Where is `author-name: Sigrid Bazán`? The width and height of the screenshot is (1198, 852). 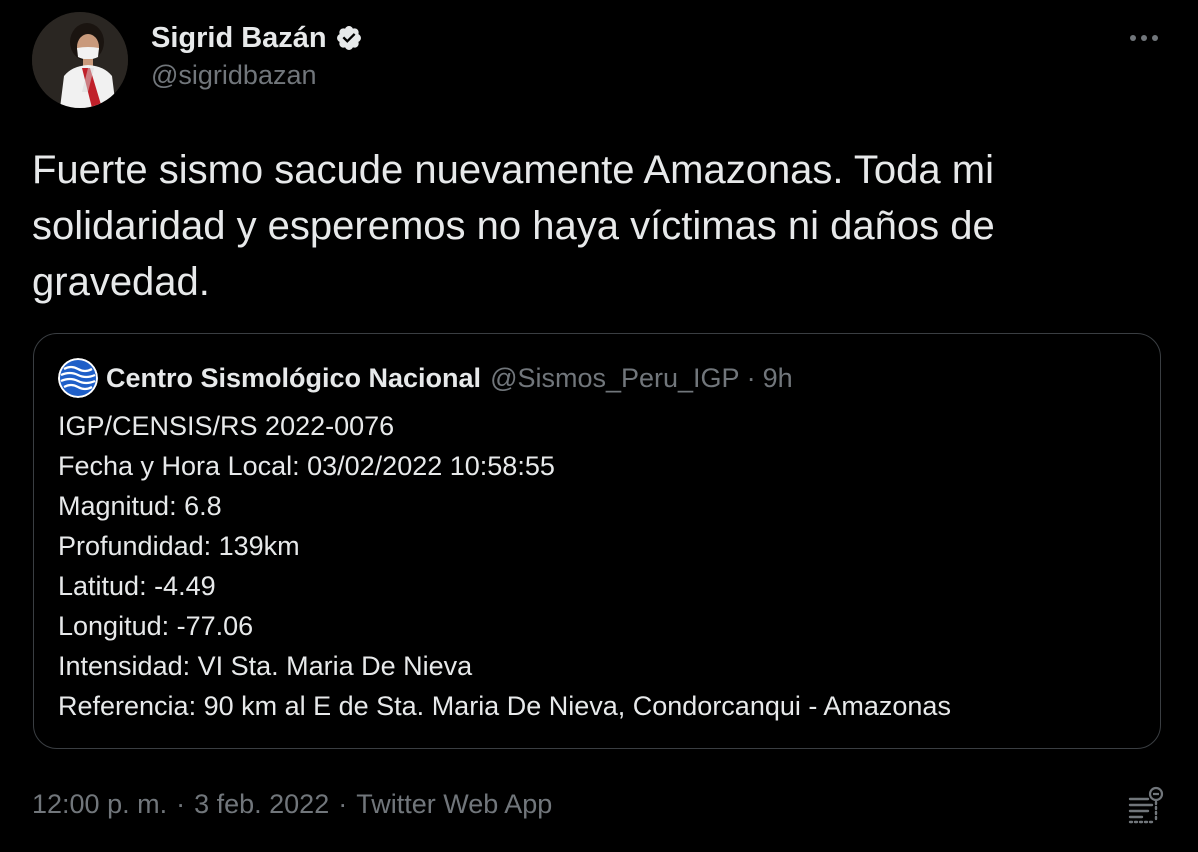
author-name: Sigrid Bazán is located at coordinates (239, 38).